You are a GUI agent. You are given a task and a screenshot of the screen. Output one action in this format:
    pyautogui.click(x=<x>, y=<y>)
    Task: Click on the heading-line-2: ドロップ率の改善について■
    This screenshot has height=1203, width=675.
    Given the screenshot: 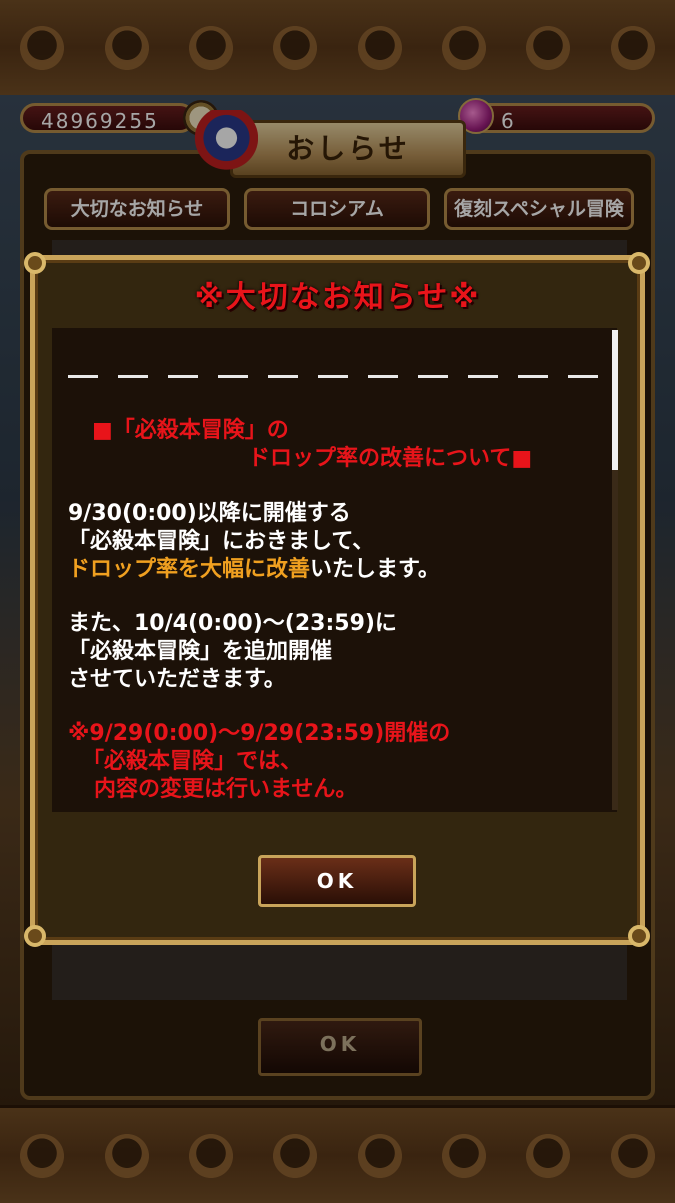 What is the action you would take?
    pyautogui.click(x=390, y=458)
    